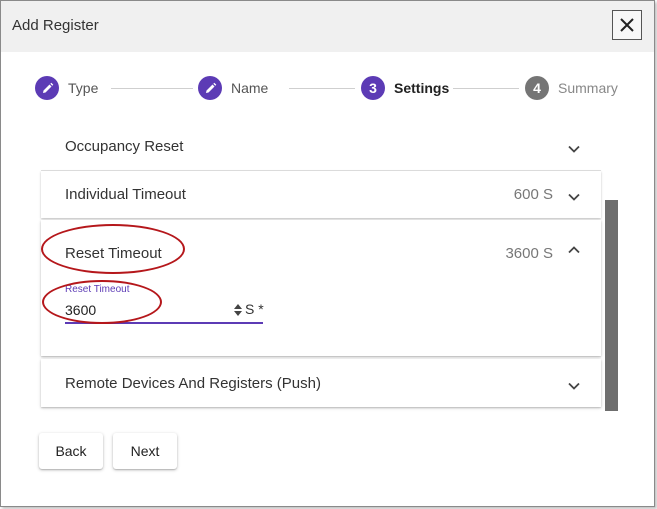 Image resolution: width=657 pixels, height=509 pixels. I want to click on panel-header: Individual Timeout 600 S, so click(321, 195).